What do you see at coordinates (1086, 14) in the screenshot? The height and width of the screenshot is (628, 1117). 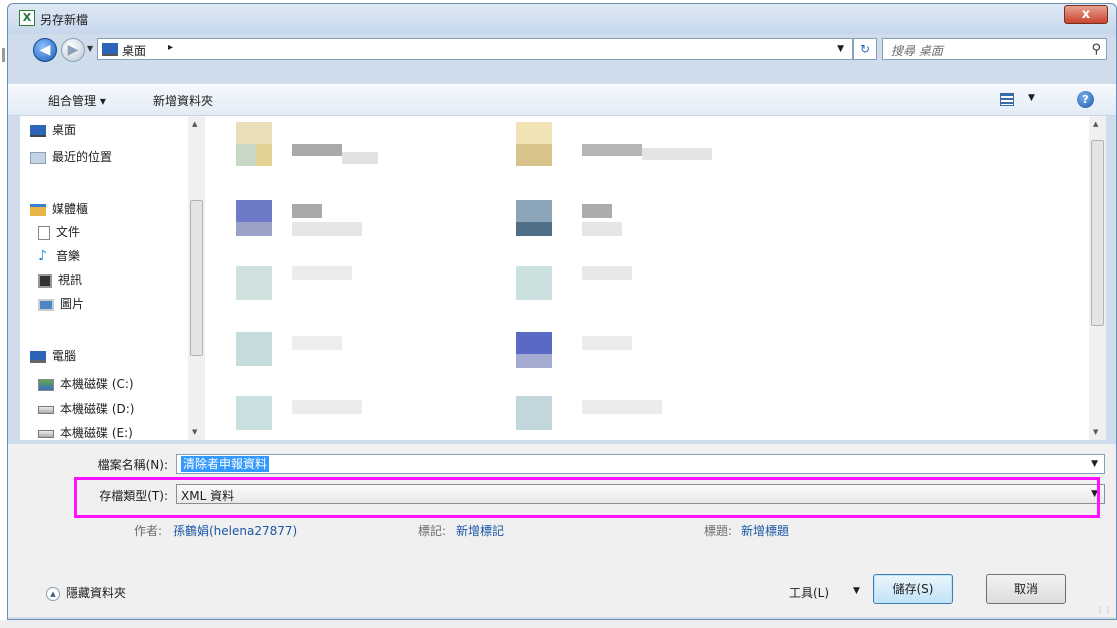 I see `close-button: x` at bounding box center [1086, 14].